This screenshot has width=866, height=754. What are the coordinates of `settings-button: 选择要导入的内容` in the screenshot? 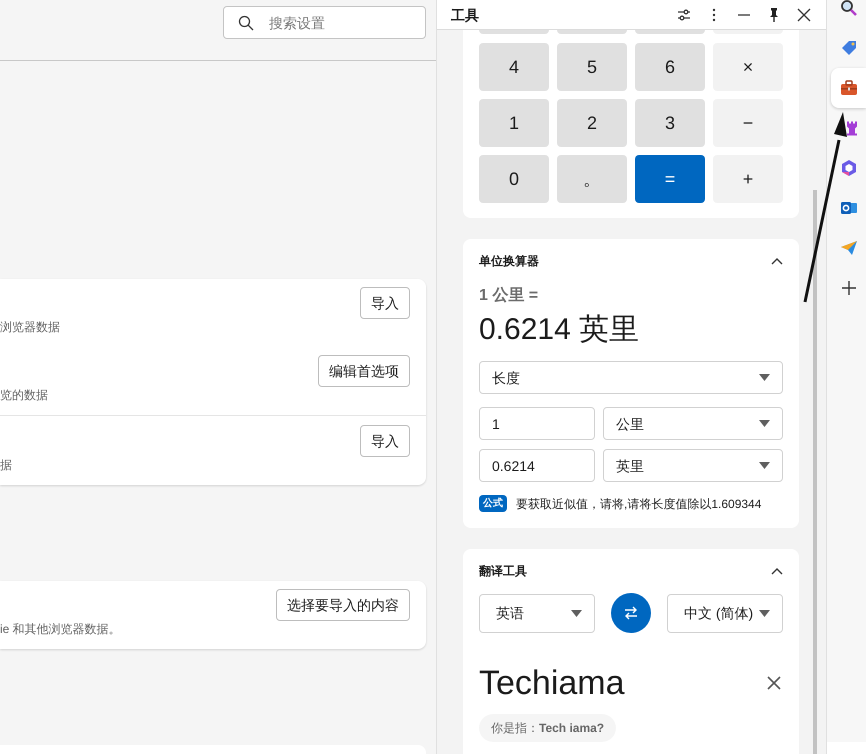 It's located at (343, 605).